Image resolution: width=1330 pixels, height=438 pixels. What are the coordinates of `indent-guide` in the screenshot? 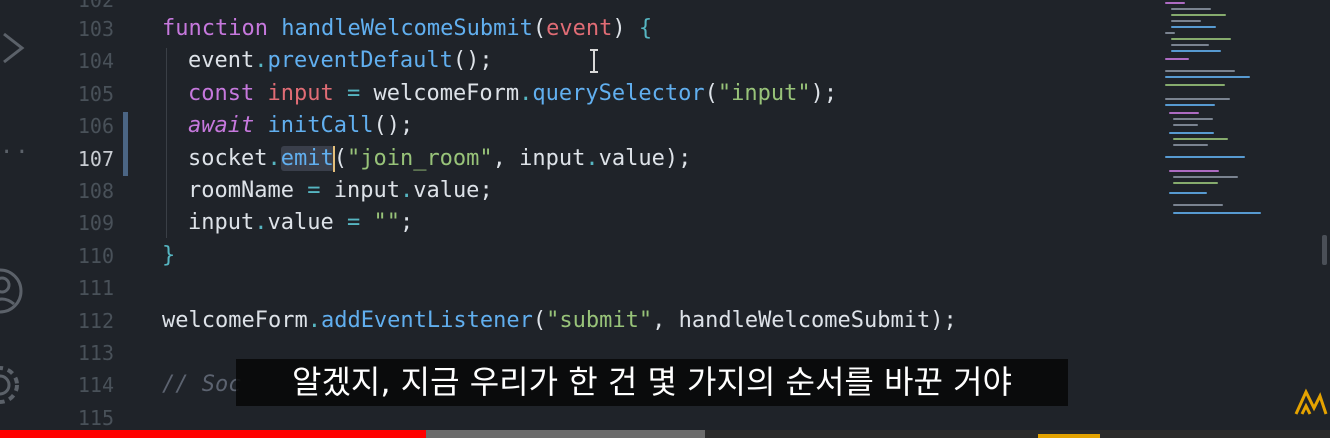 It's located at (166, 143).